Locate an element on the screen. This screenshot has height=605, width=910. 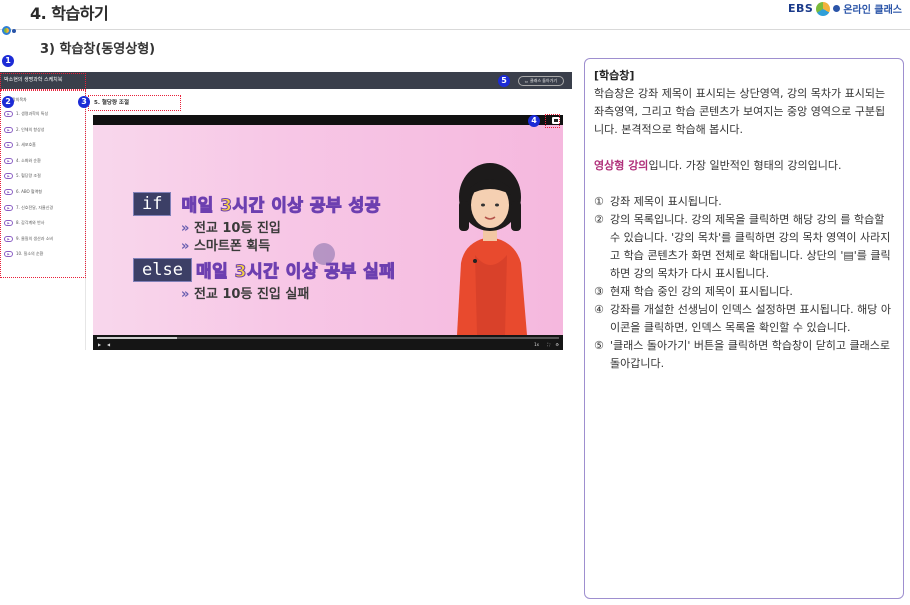
ebs-logo: EBS 온라인 클래스 is located at coordinates (845, 8).